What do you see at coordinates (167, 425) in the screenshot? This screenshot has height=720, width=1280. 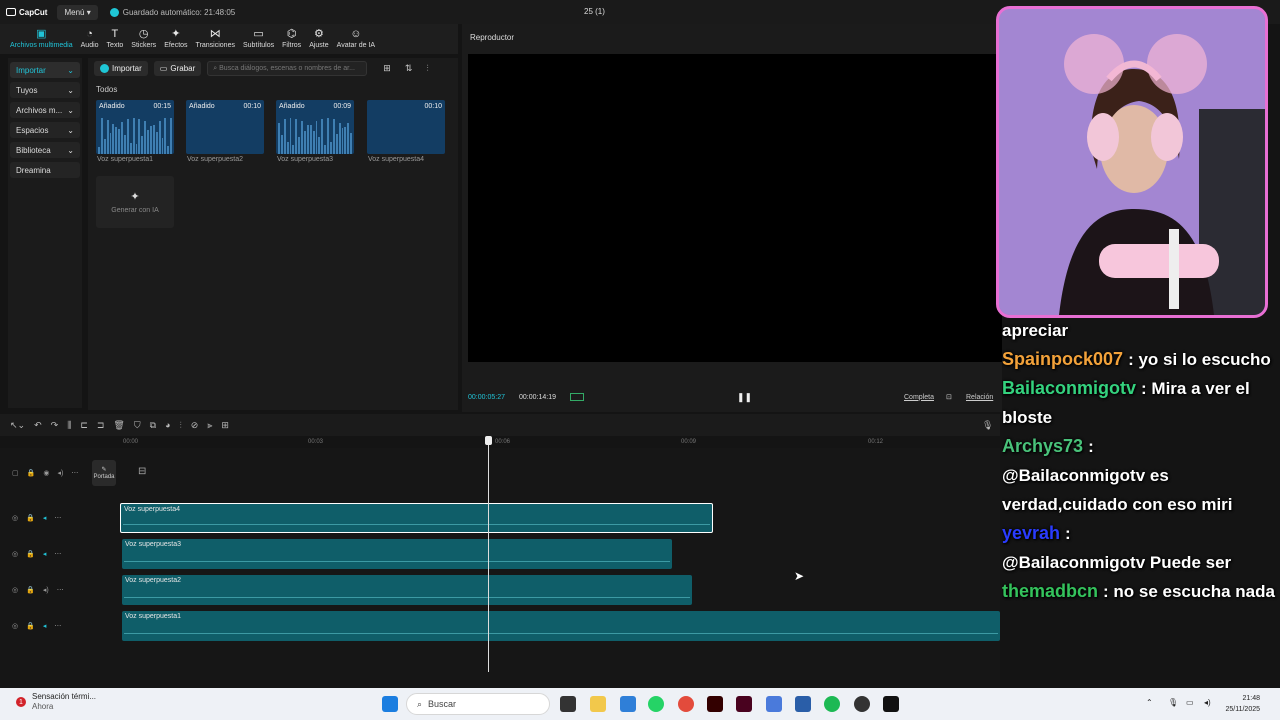 I see `color-icon: ◕` at bounding box center [167, 425].